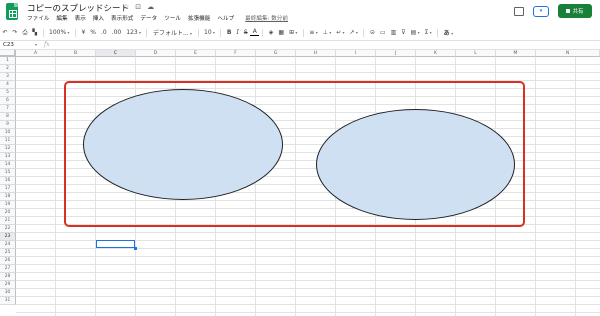  What do you see at coordinates (8, 61) in the screenshot?
I see `row-header-1: 1` at bounding box center [8, 61].